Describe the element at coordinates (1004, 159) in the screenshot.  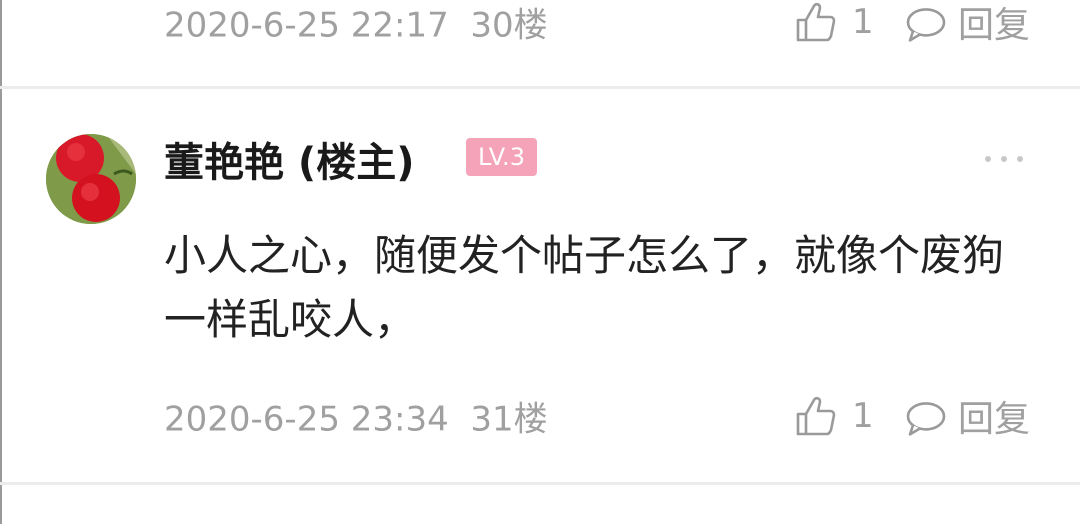
I see `more-dots-icon` at that location.